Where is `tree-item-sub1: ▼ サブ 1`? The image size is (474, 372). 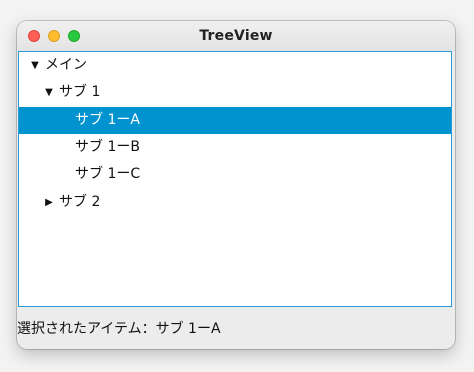
tree-item-sub1: ▼ サブ 1 is located at coordinates (235, 92).